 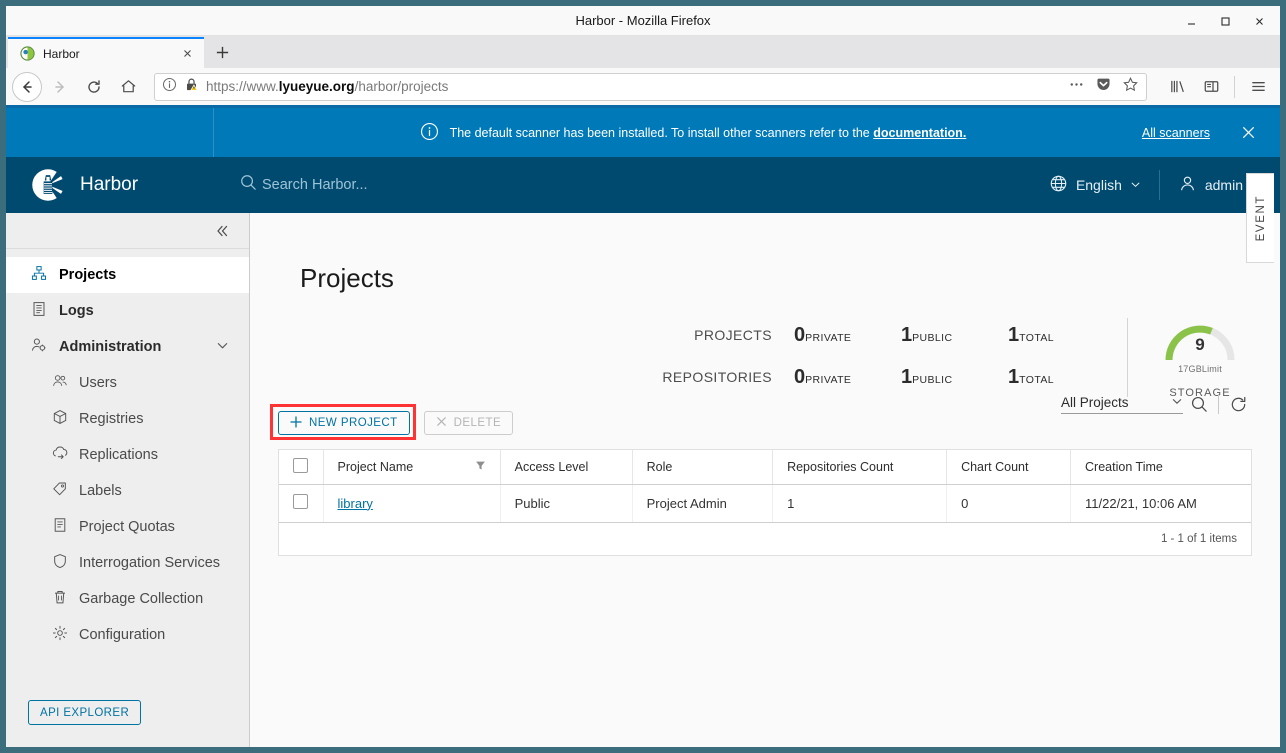 What do you see at coordinates (1191, 21) in the screenshot?
I see `minimize-button` at bounding box center [1191, 21].